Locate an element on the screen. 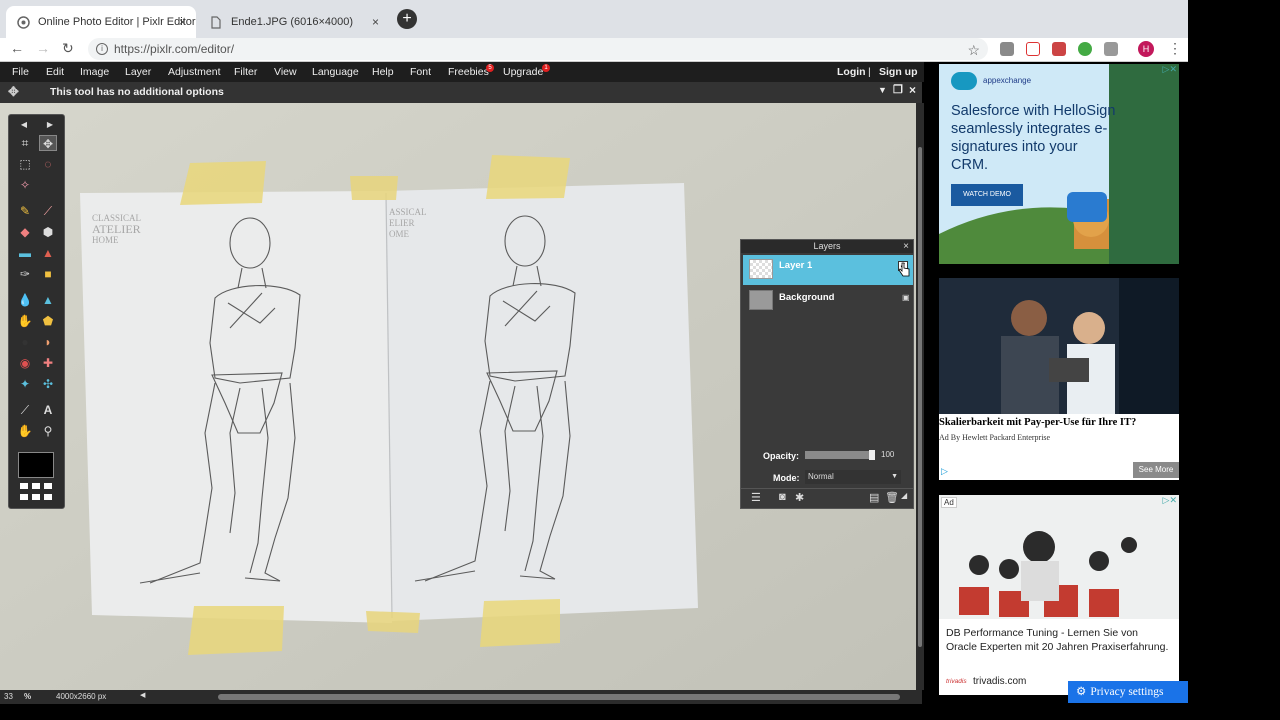  menu-view: View is located at coordinates (285, 72).